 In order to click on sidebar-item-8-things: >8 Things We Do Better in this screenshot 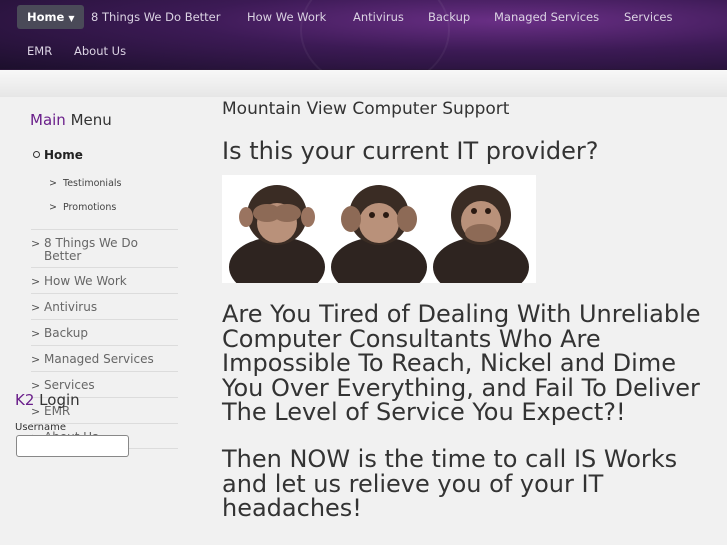, I will do `click(104, 246)`.